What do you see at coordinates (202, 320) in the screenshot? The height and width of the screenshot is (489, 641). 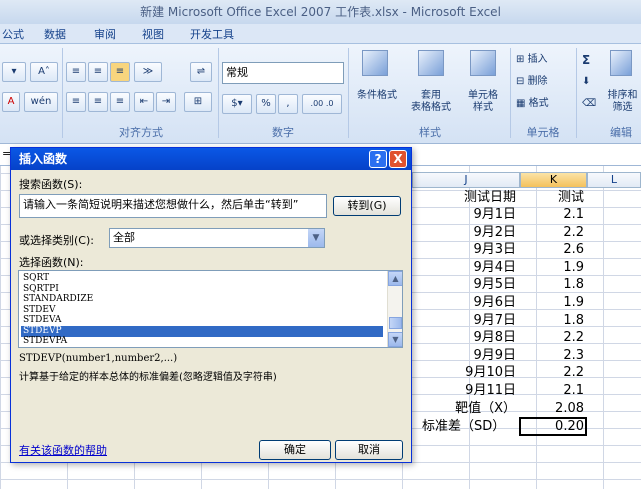 I see `function-list-item: STDEVA` at bounding box center [202, 320].